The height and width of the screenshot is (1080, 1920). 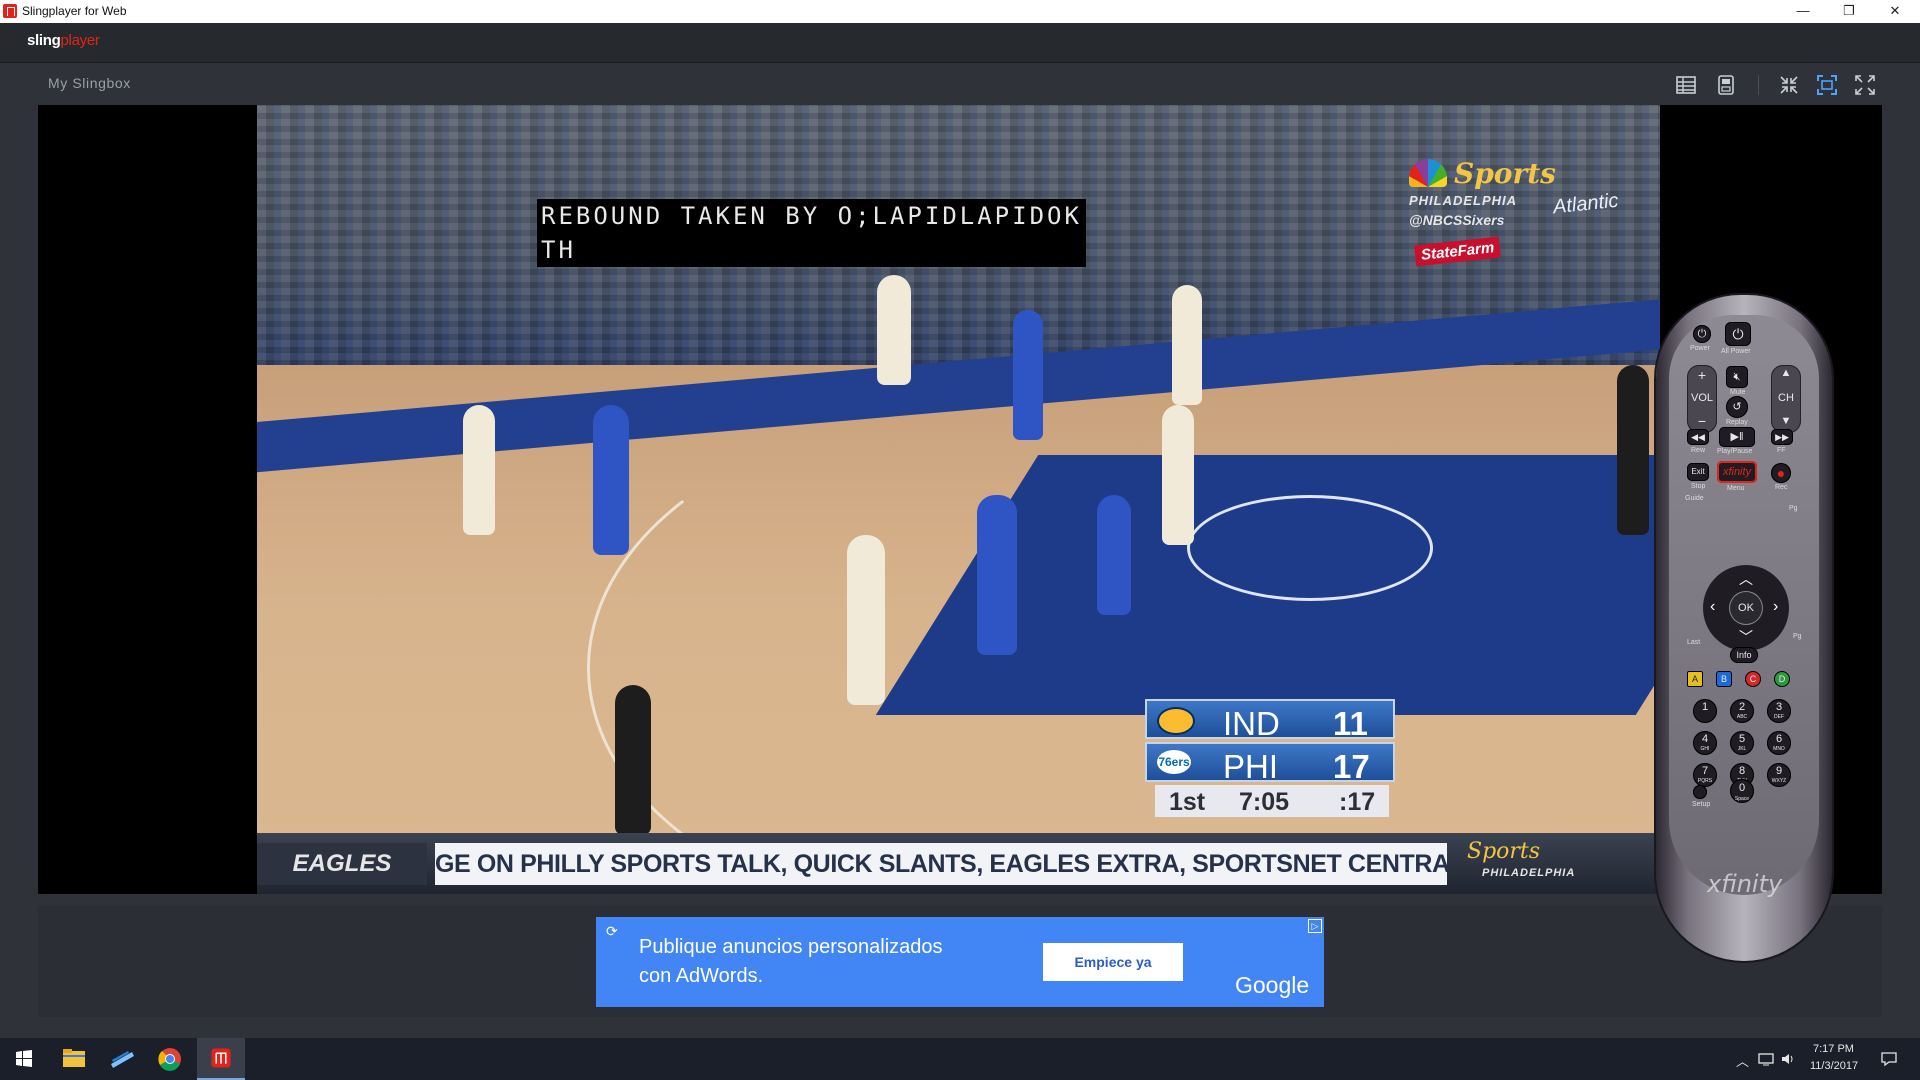 I want to click on slingplayer-taskbar-icon, so click(x=221, y=1059).